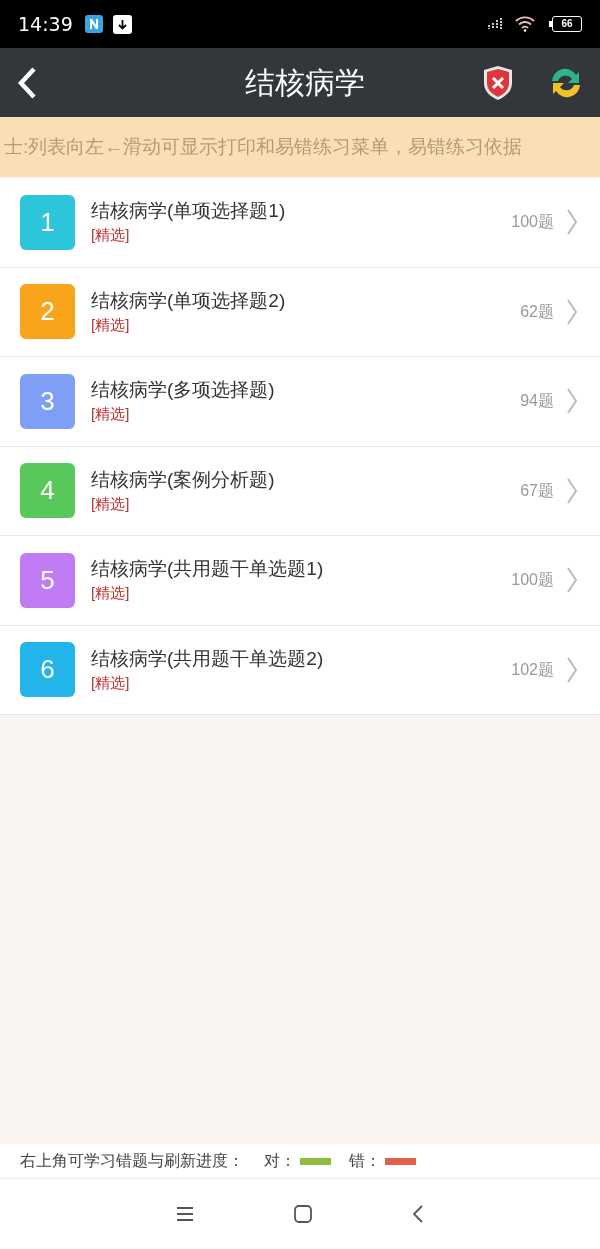  What do you see at coordinates (47, 401) in the screenshot?
I see `number-badge: 3` at bounding box center [47, 401].